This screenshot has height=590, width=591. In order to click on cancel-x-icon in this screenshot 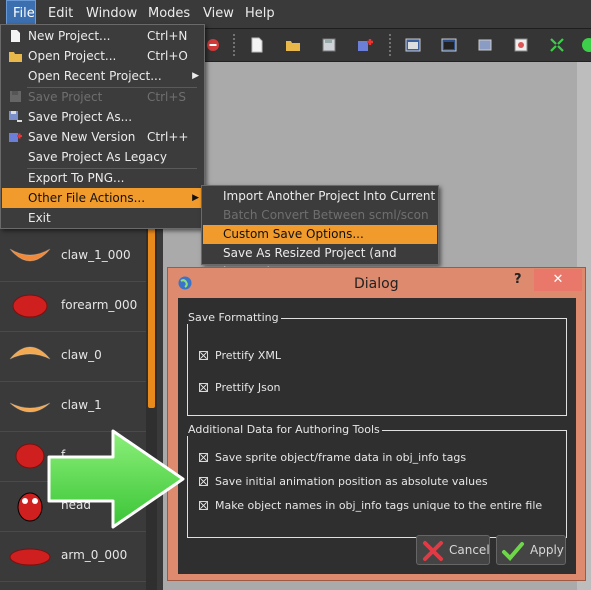, I will do `click(433, 551)`.